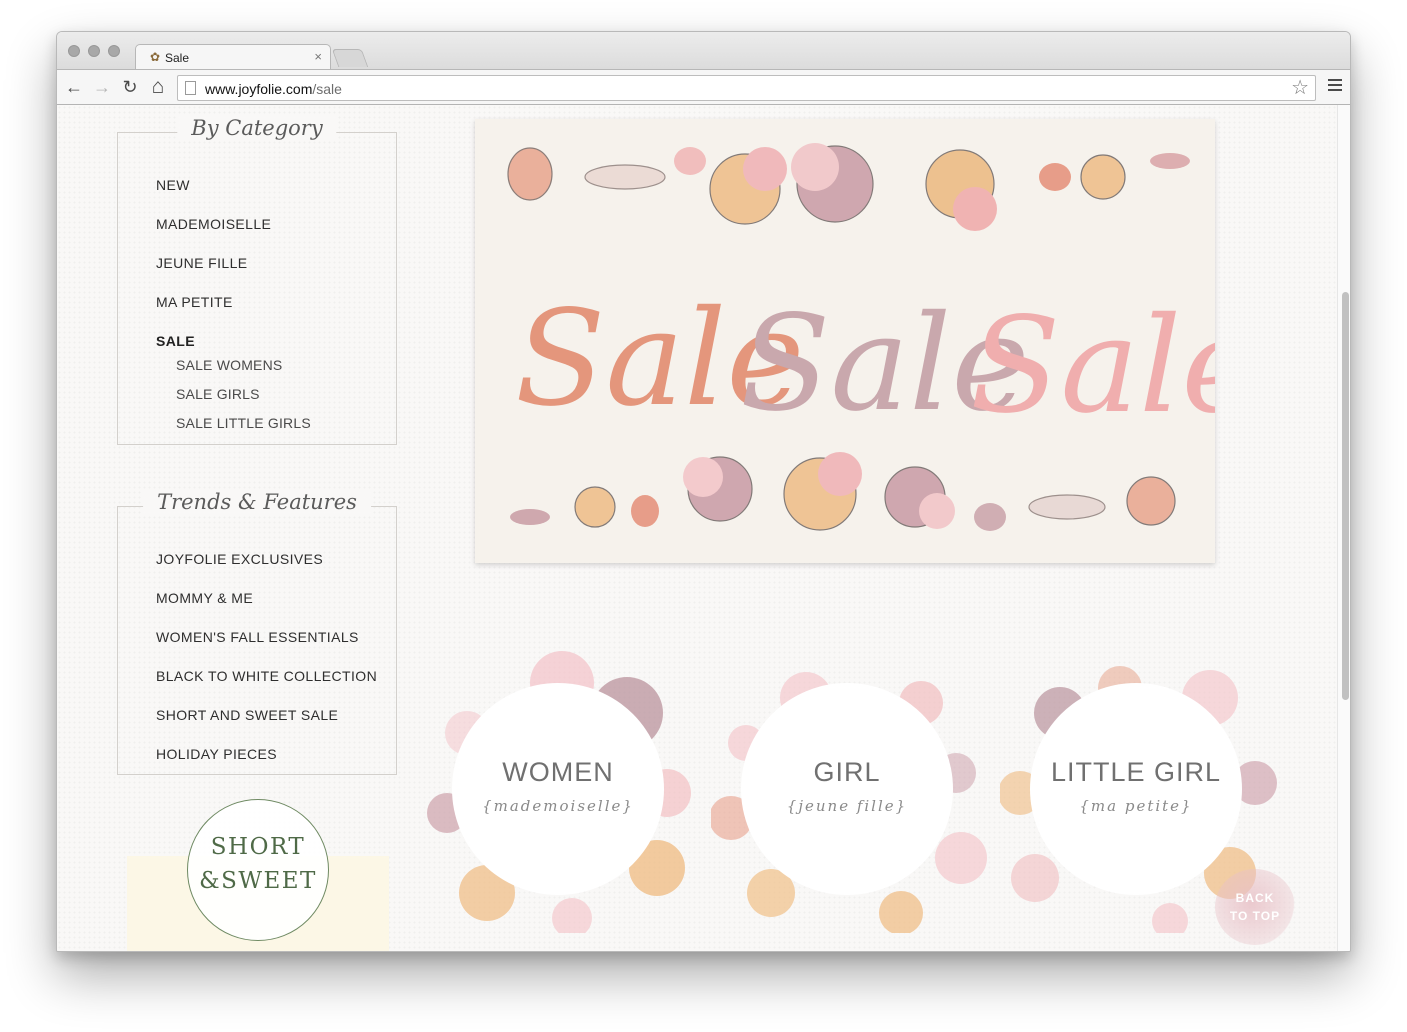 The height and width of the screenshot is (1032, 1407). I want to click on tab-close-icon: ×, so click(318, 56).